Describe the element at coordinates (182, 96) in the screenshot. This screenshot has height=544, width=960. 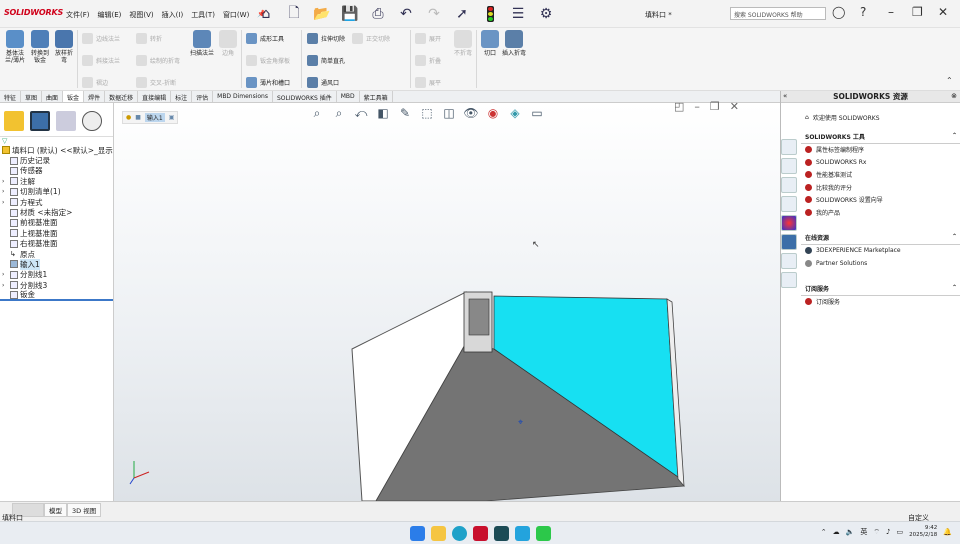
I see `tab-markup: 标注` at that location.